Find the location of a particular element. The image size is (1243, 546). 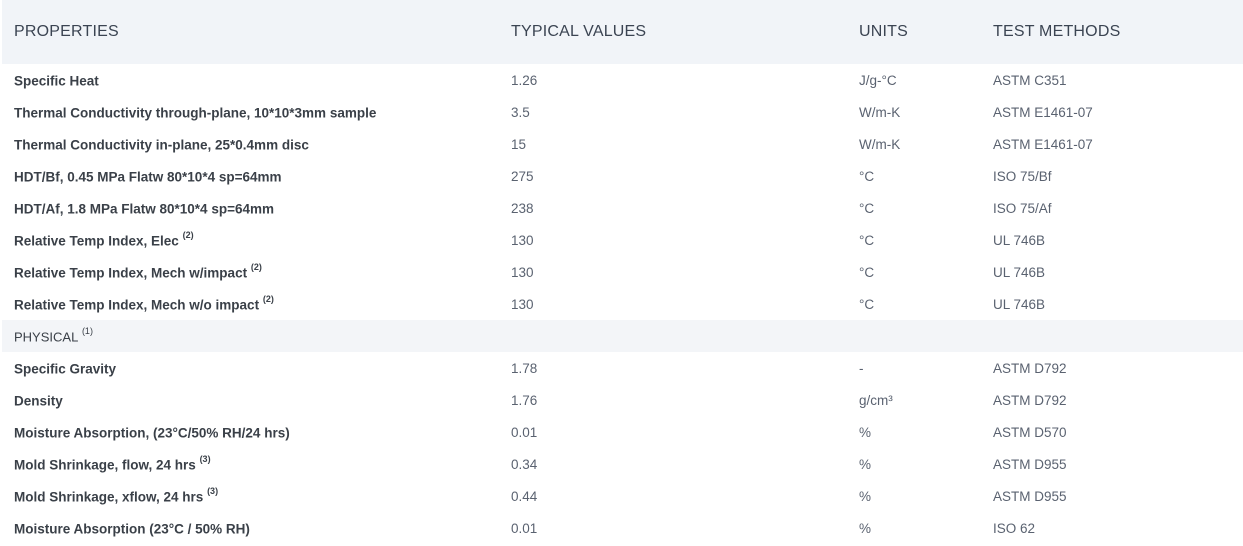

property-name: Specific Heat is located at coordinates (56, 81).